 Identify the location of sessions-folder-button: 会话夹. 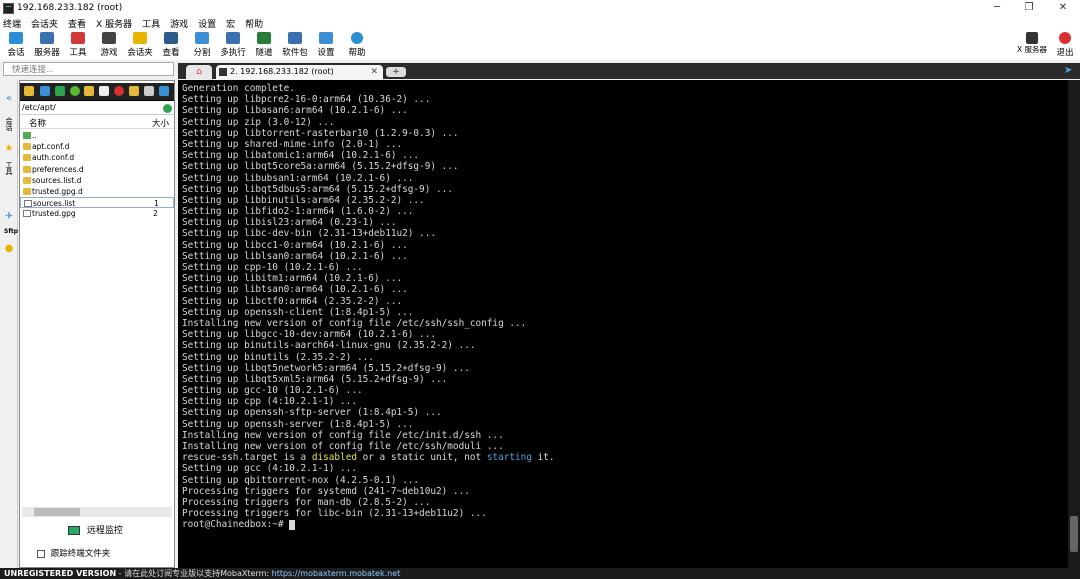
(140, 46).